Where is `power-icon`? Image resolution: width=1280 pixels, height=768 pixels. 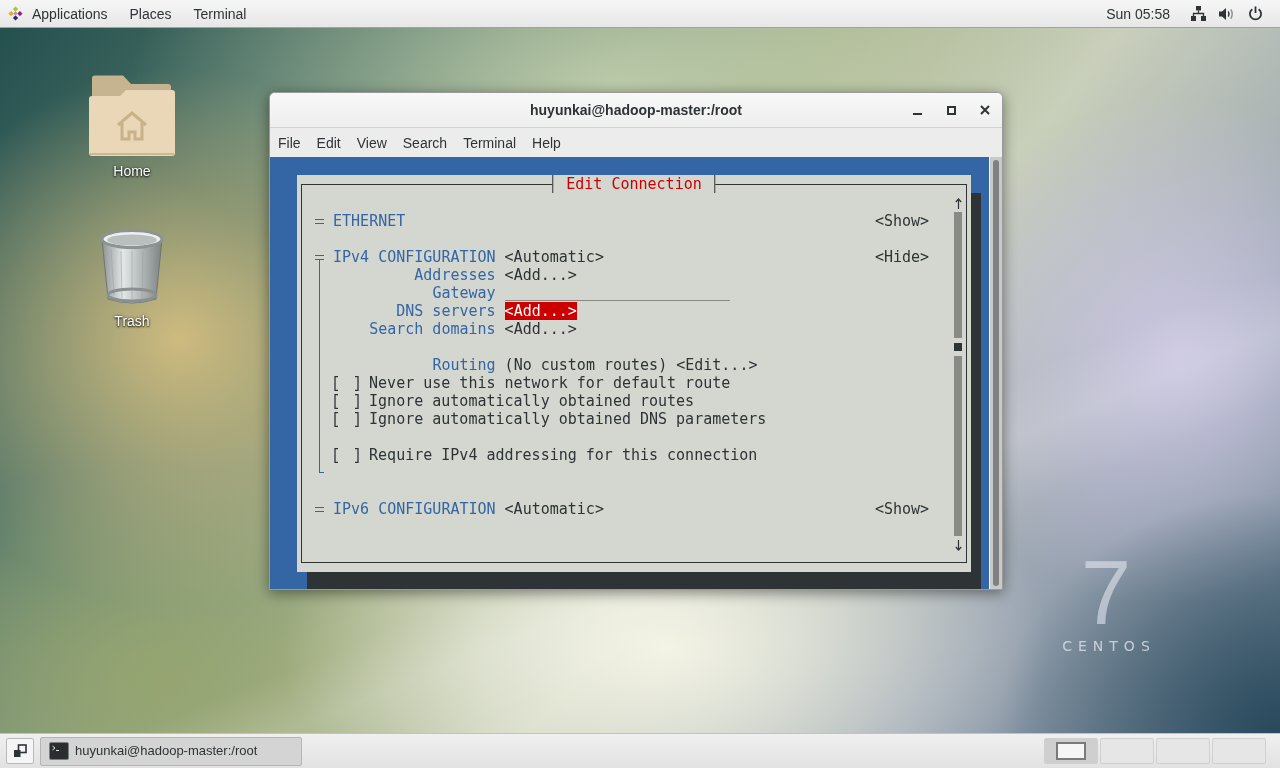
power-icon is located at coordinates (1255, 13).